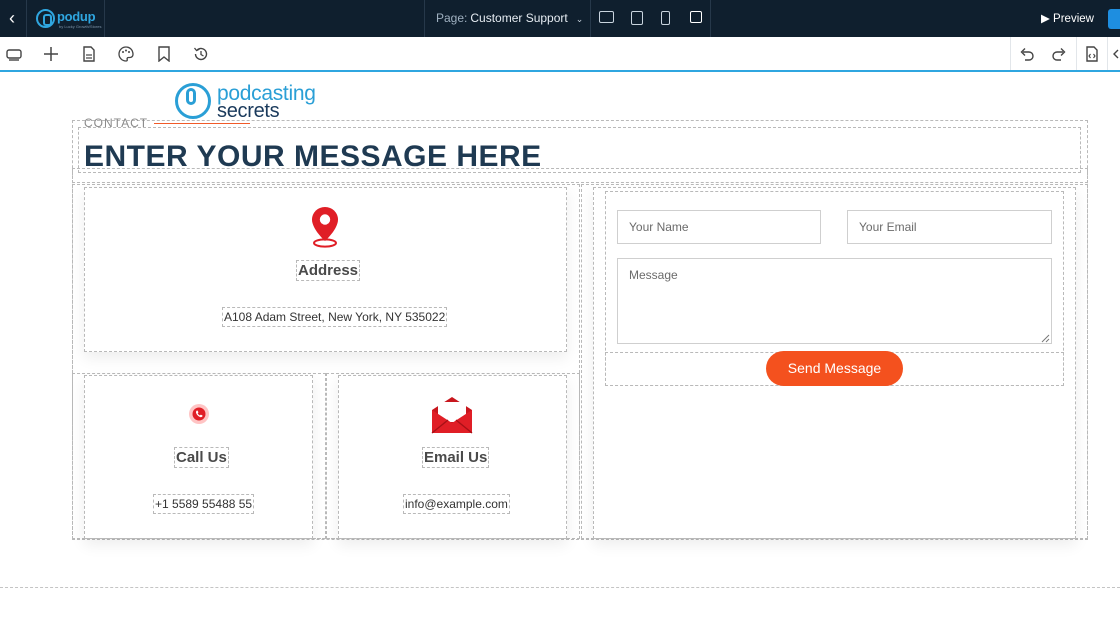 The width and height of the screenshot is (1120, 626). I want to click on tablet-view-icon, so click(637, 18).